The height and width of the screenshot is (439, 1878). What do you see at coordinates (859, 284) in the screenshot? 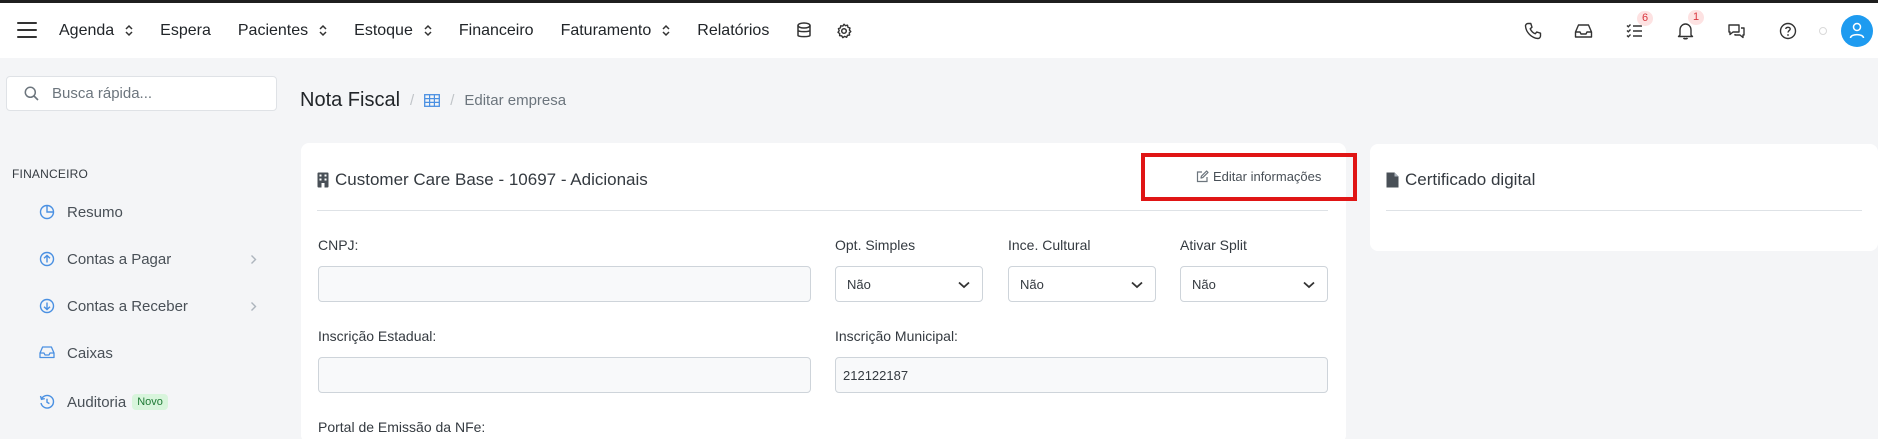
I see `opt-simples-value: Não` at bounding box center [859, 284].